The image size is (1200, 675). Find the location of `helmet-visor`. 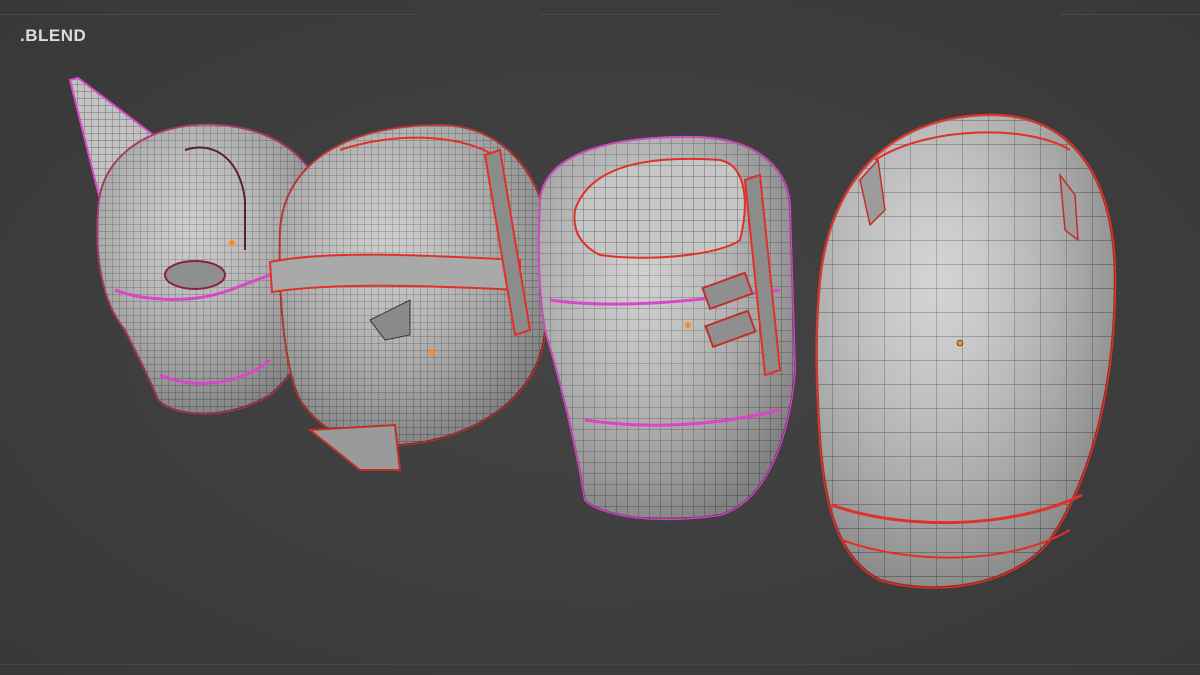

helmet-visor is located at coordinates (409, 297).